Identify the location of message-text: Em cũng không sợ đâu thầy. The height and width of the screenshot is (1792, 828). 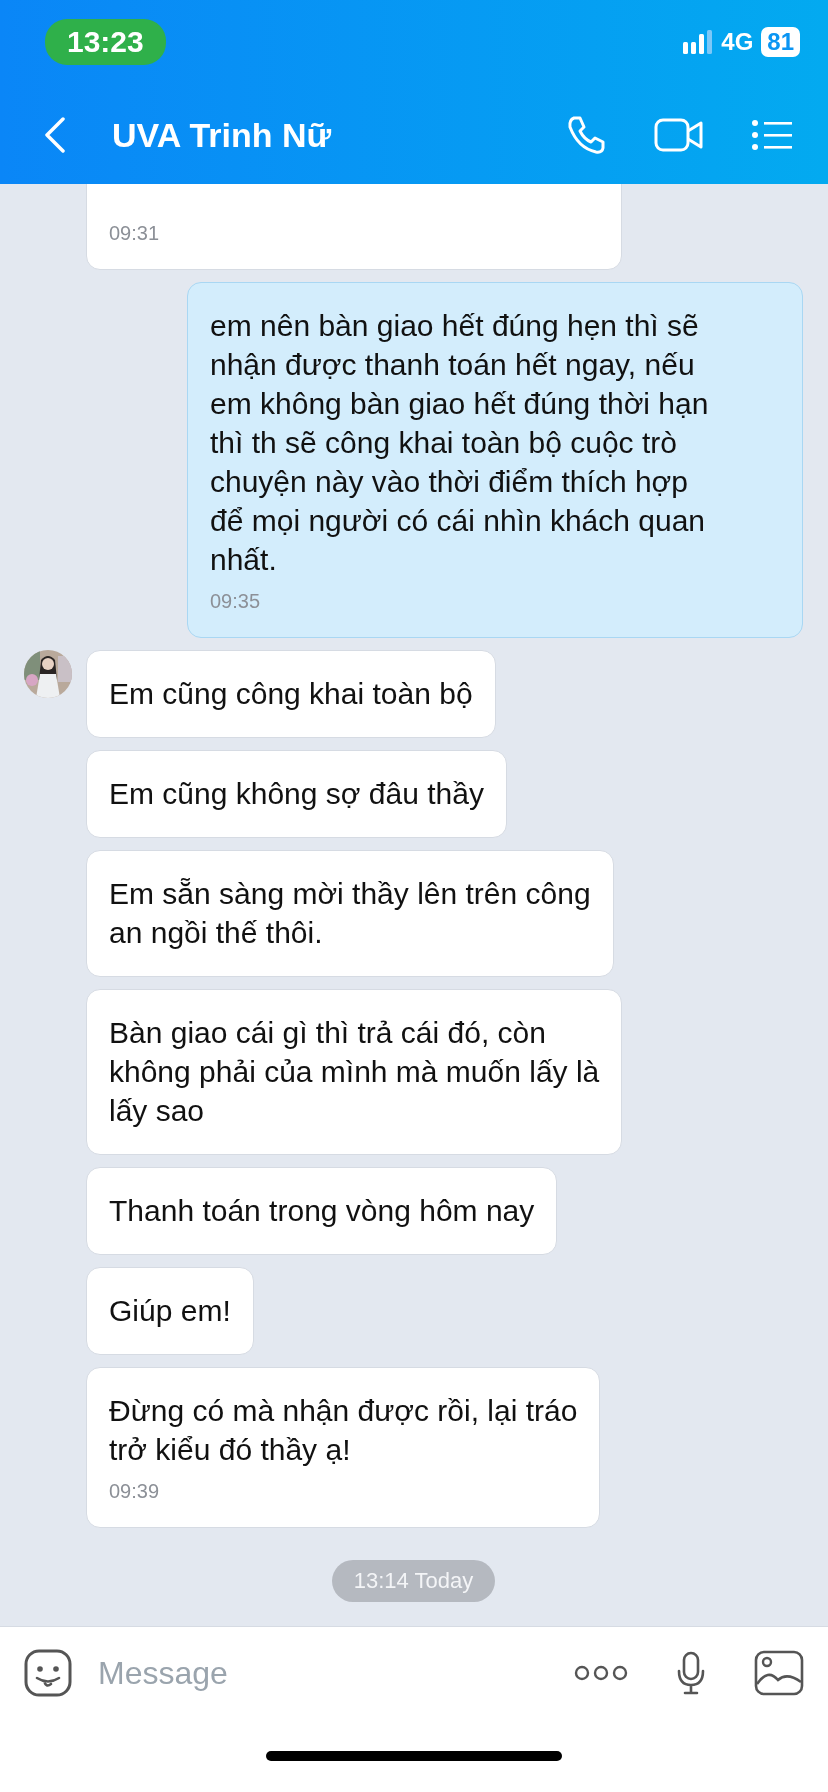
(296, 794).